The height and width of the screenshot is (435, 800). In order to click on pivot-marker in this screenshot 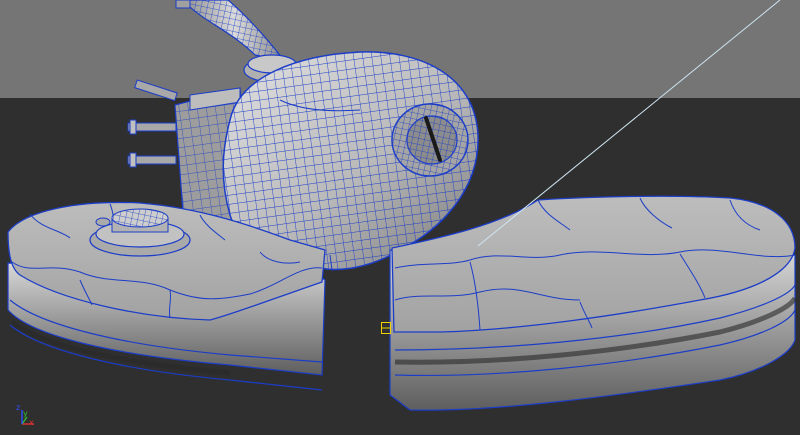, I will do `click(386, 328)`.